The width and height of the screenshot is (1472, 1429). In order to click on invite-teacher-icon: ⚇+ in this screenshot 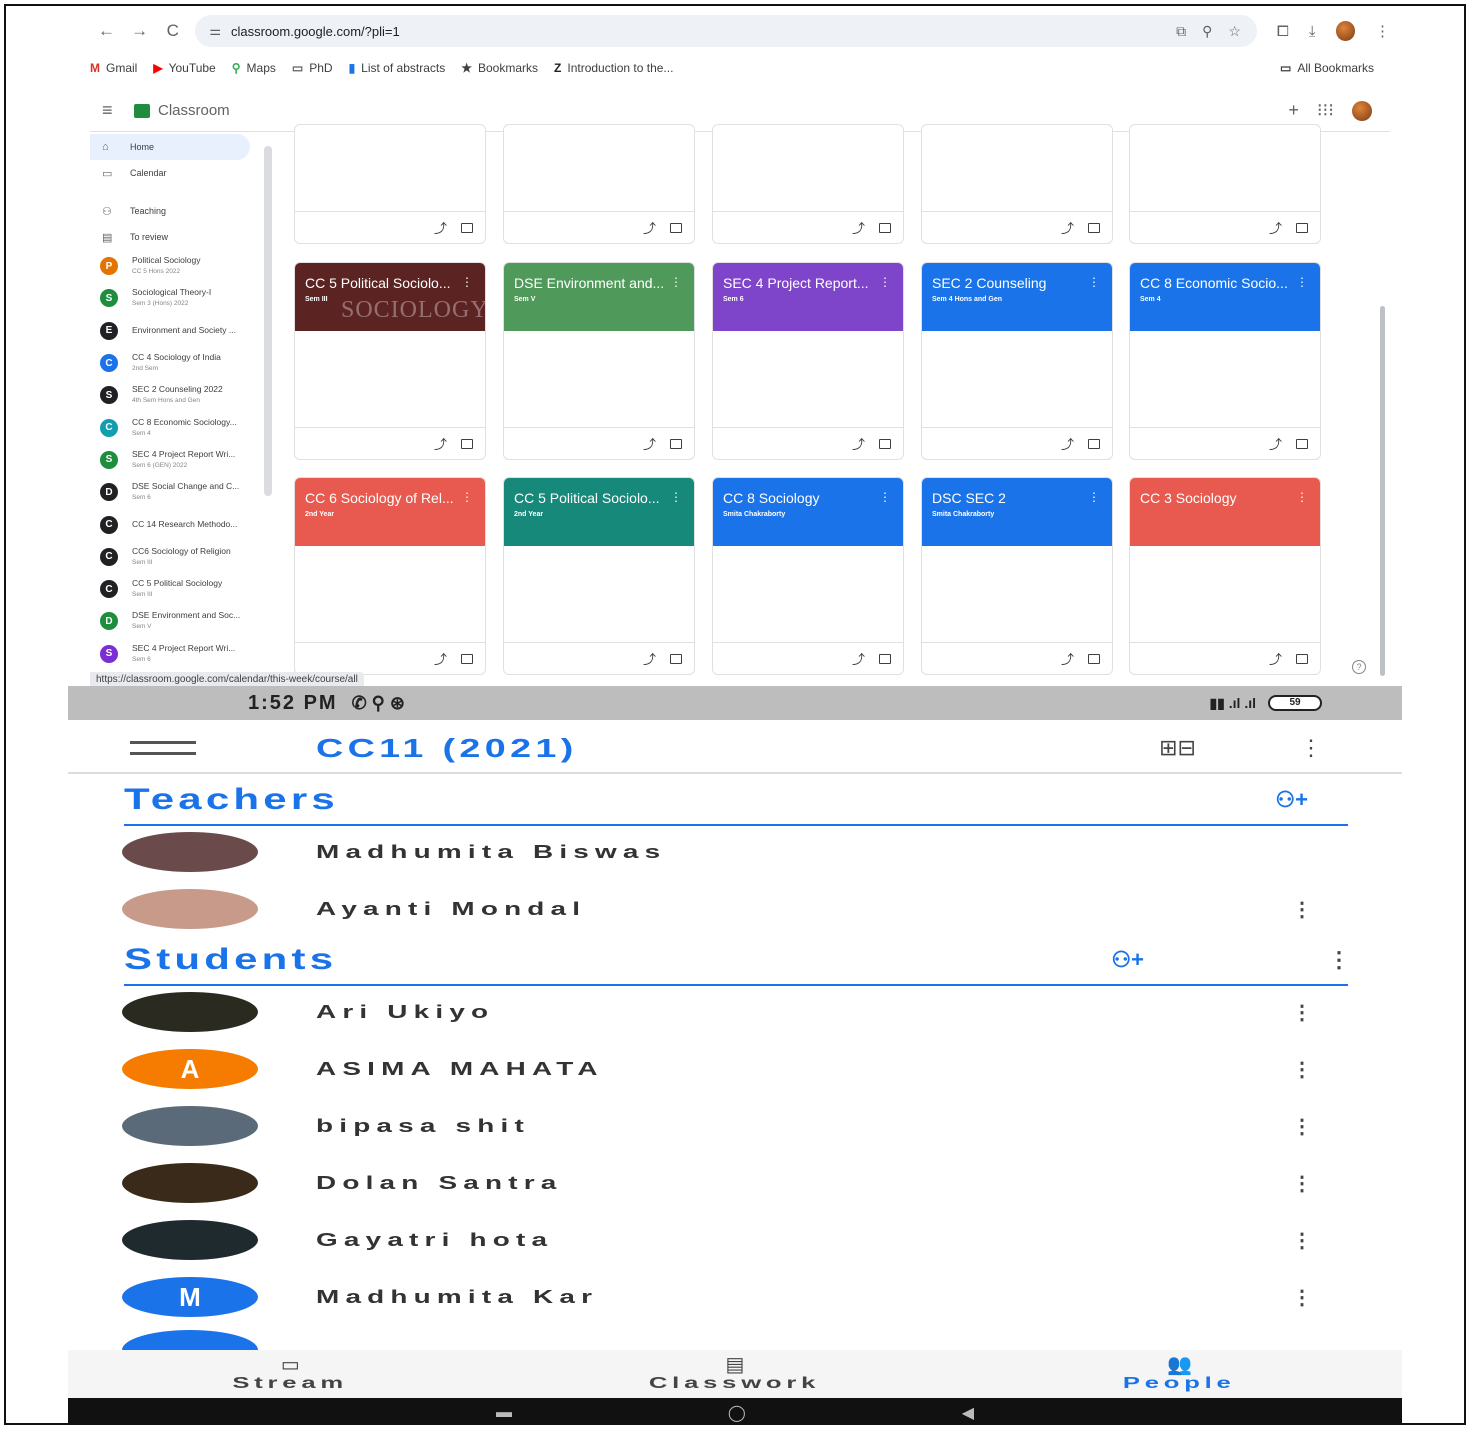, I will do `click(1291, 800)`.